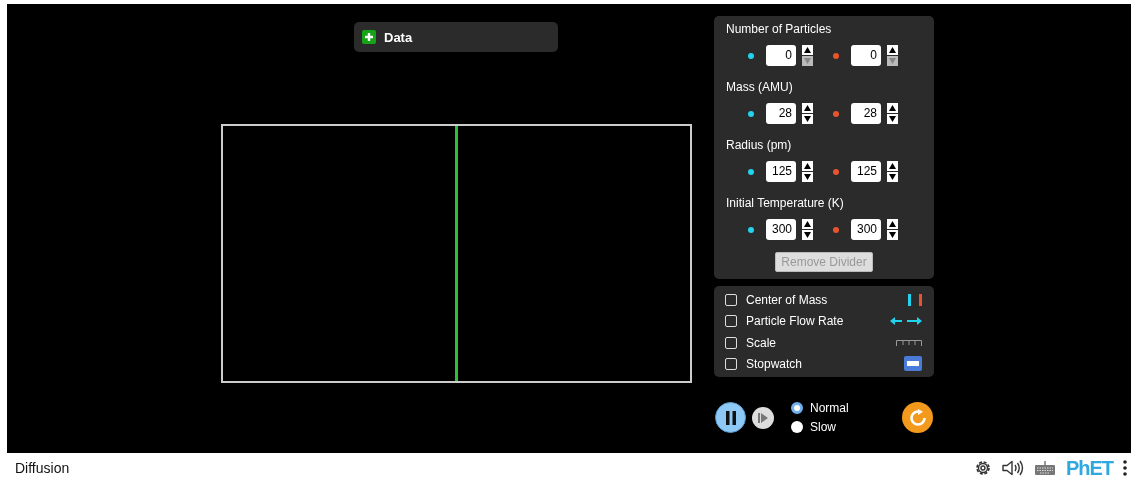 The image size is (1136, 483). I want to click on reset-icon, so click(917, 417).